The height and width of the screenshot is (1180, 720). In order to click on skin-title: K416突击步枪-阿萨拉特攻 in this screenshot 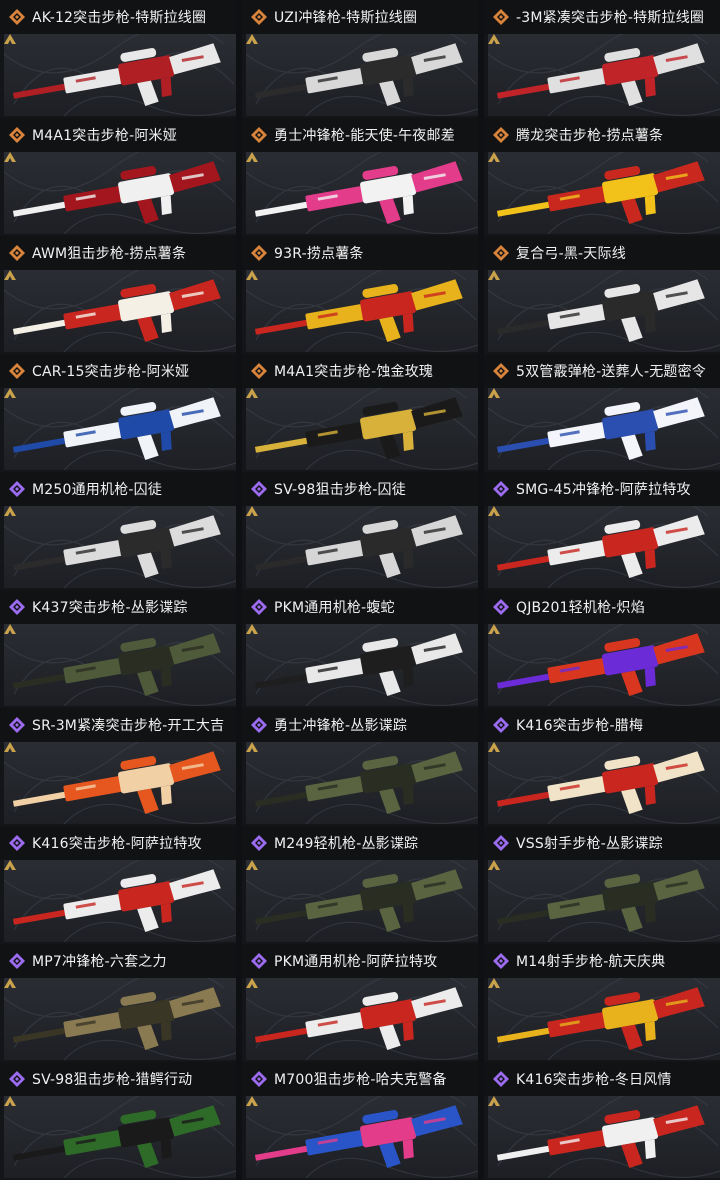, I will do `click(117, 844)`.